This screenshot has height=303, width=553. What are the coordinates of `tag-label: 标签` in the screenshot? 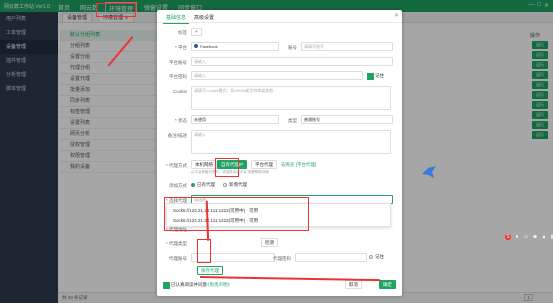 It's located at (182, 32).